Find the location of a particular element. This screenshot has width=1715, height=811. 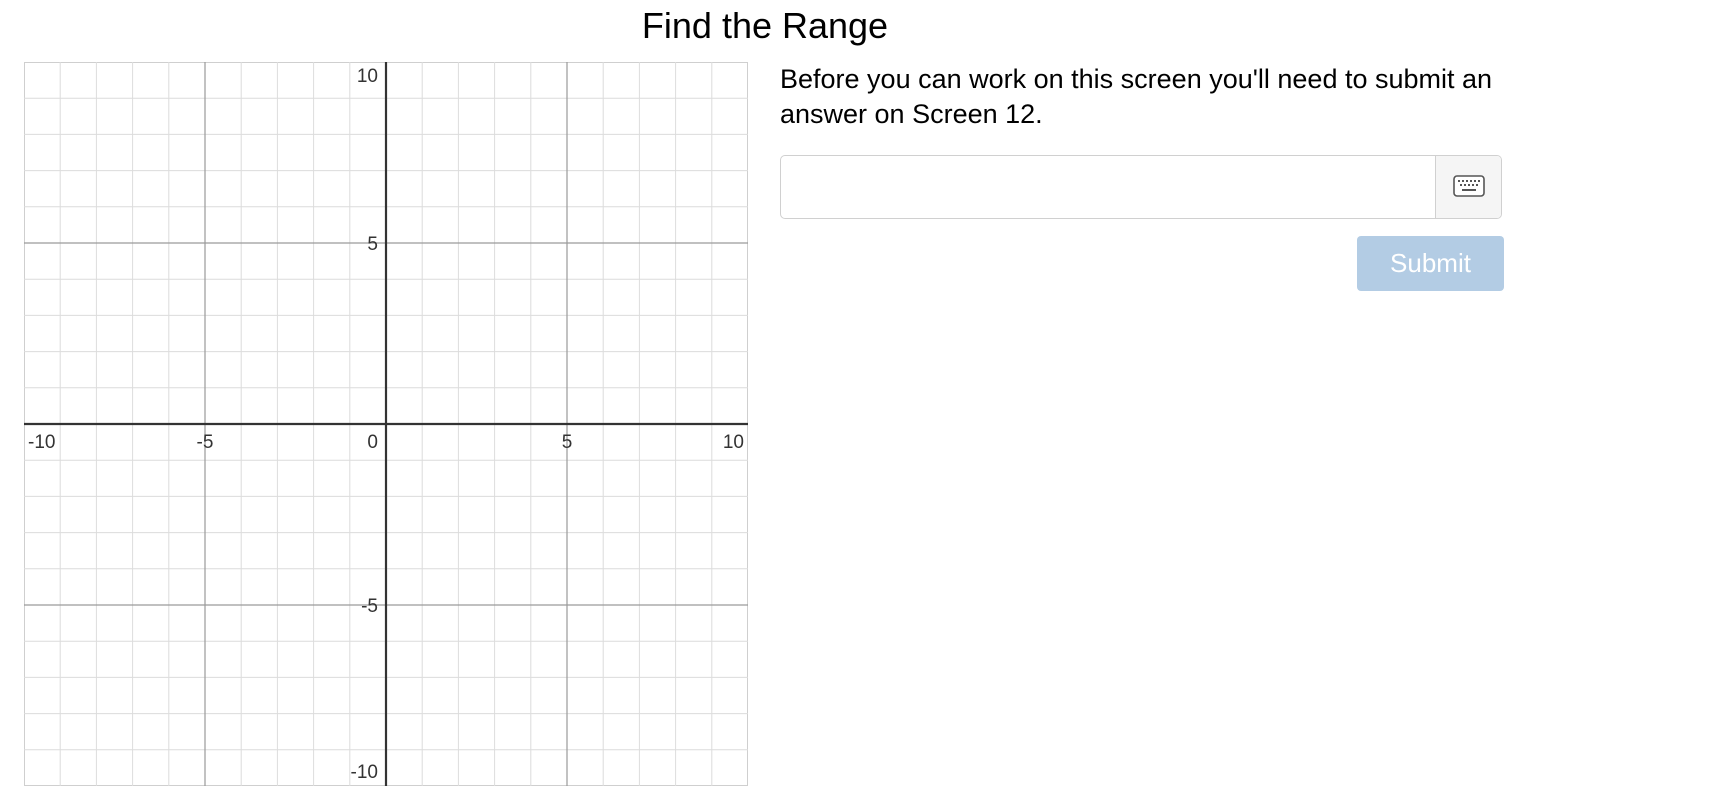

y-tick-label: -10 is located at coordinates (364, 772).